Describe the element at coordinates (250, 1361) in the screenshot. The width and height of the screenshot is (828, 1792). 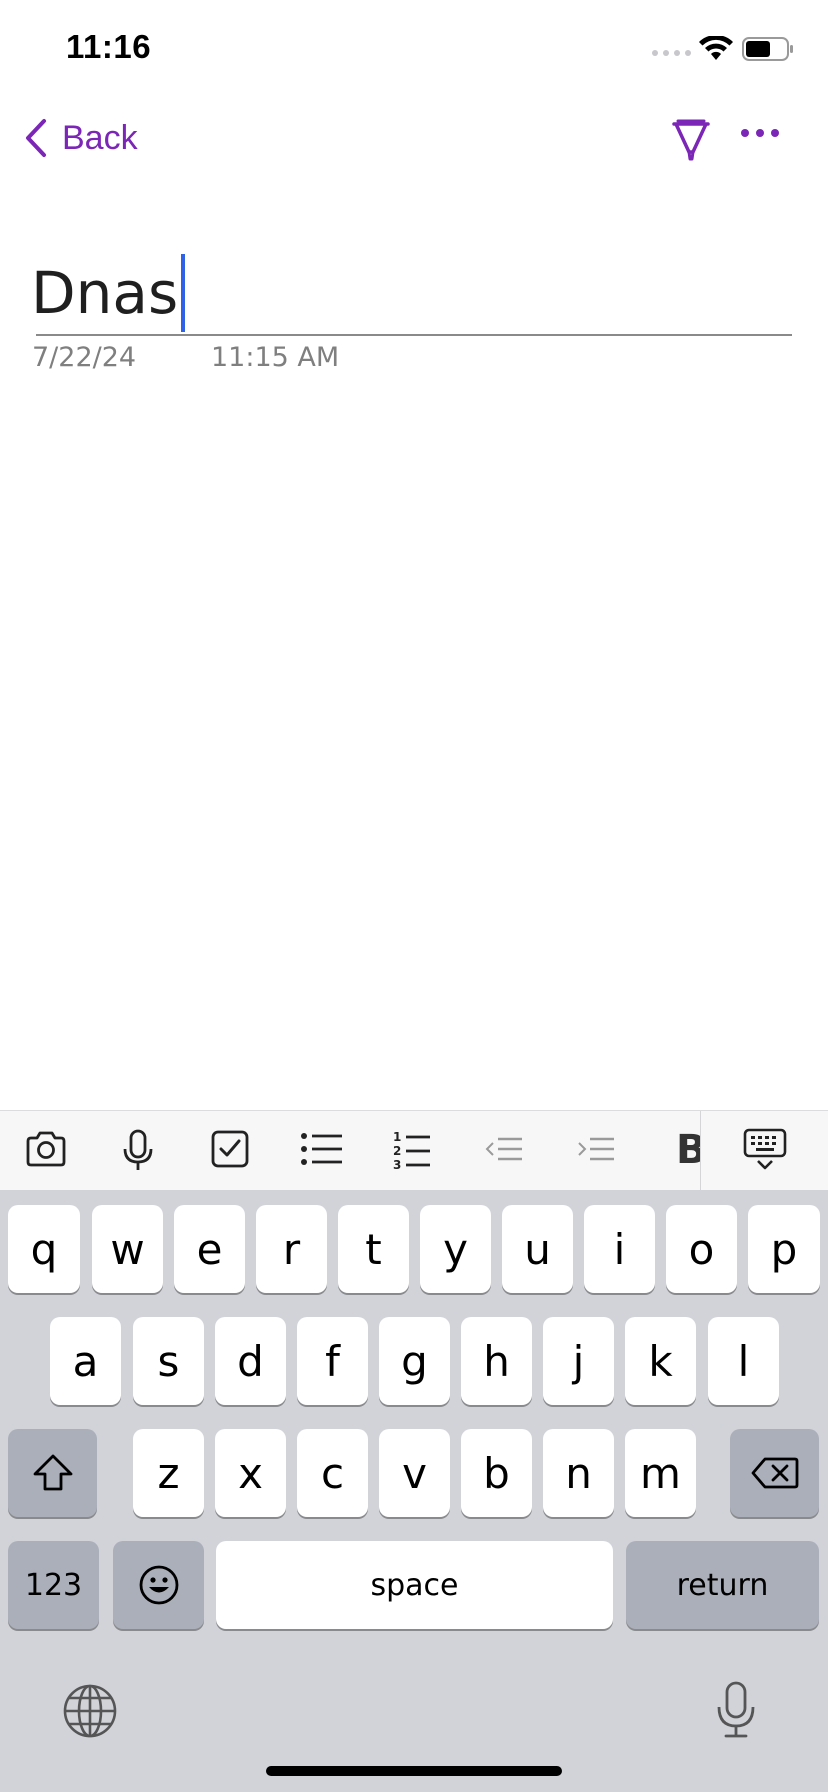
I see `key-d: d` at that location.